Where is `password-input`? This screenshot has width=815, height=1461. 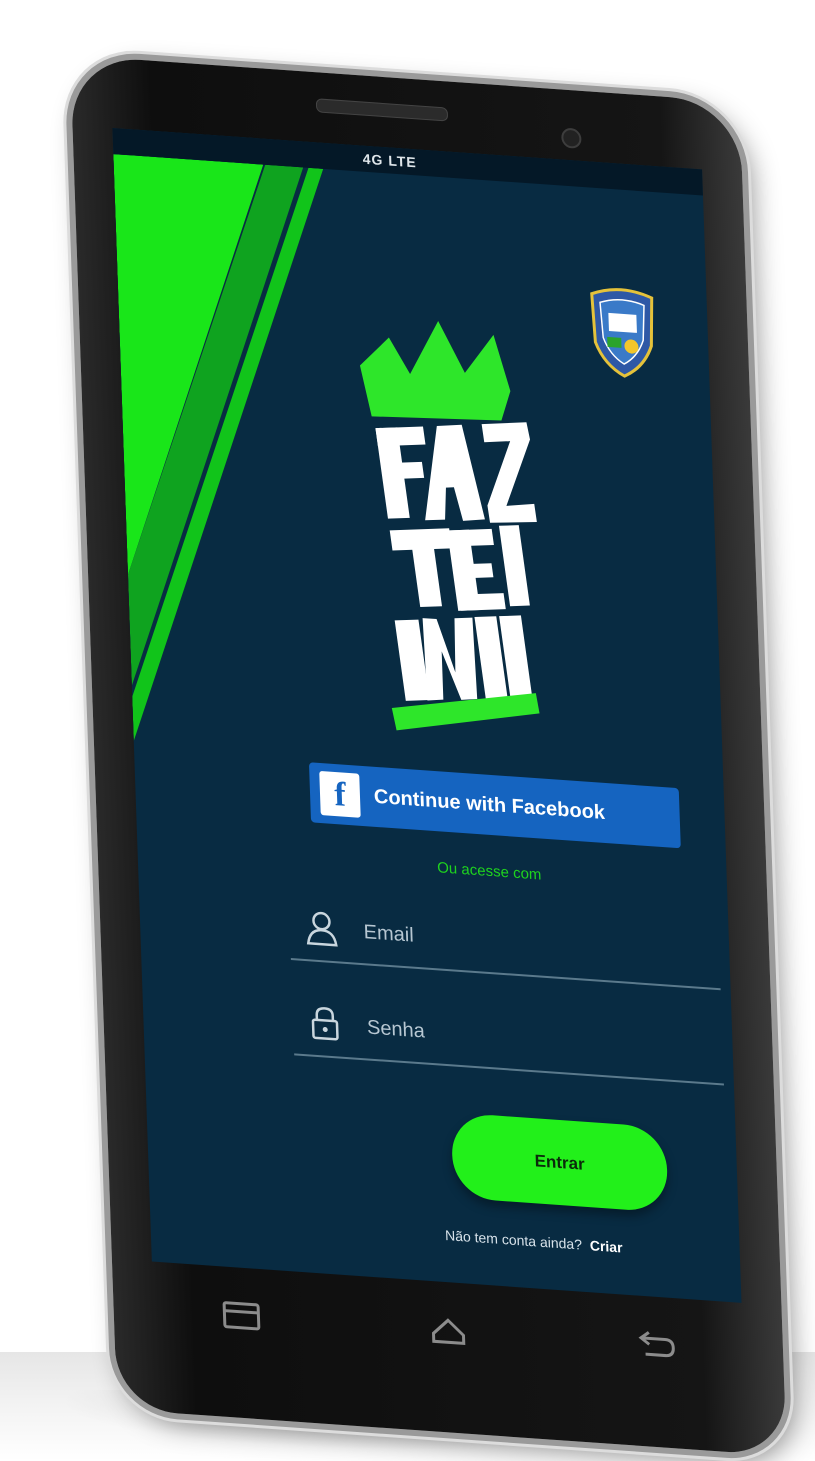
password-input is located at coordinates (527, 1039).